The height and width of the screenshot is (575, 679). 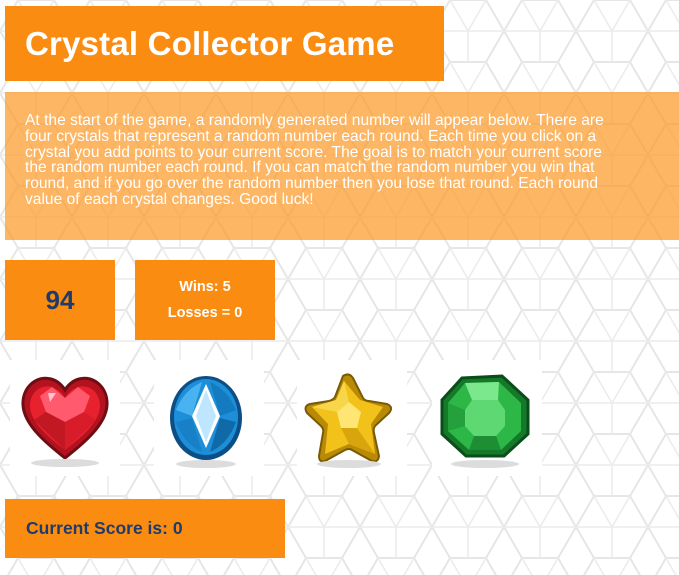 I want to click on wins-count: Wins: 5, so click(x=205, y=287).